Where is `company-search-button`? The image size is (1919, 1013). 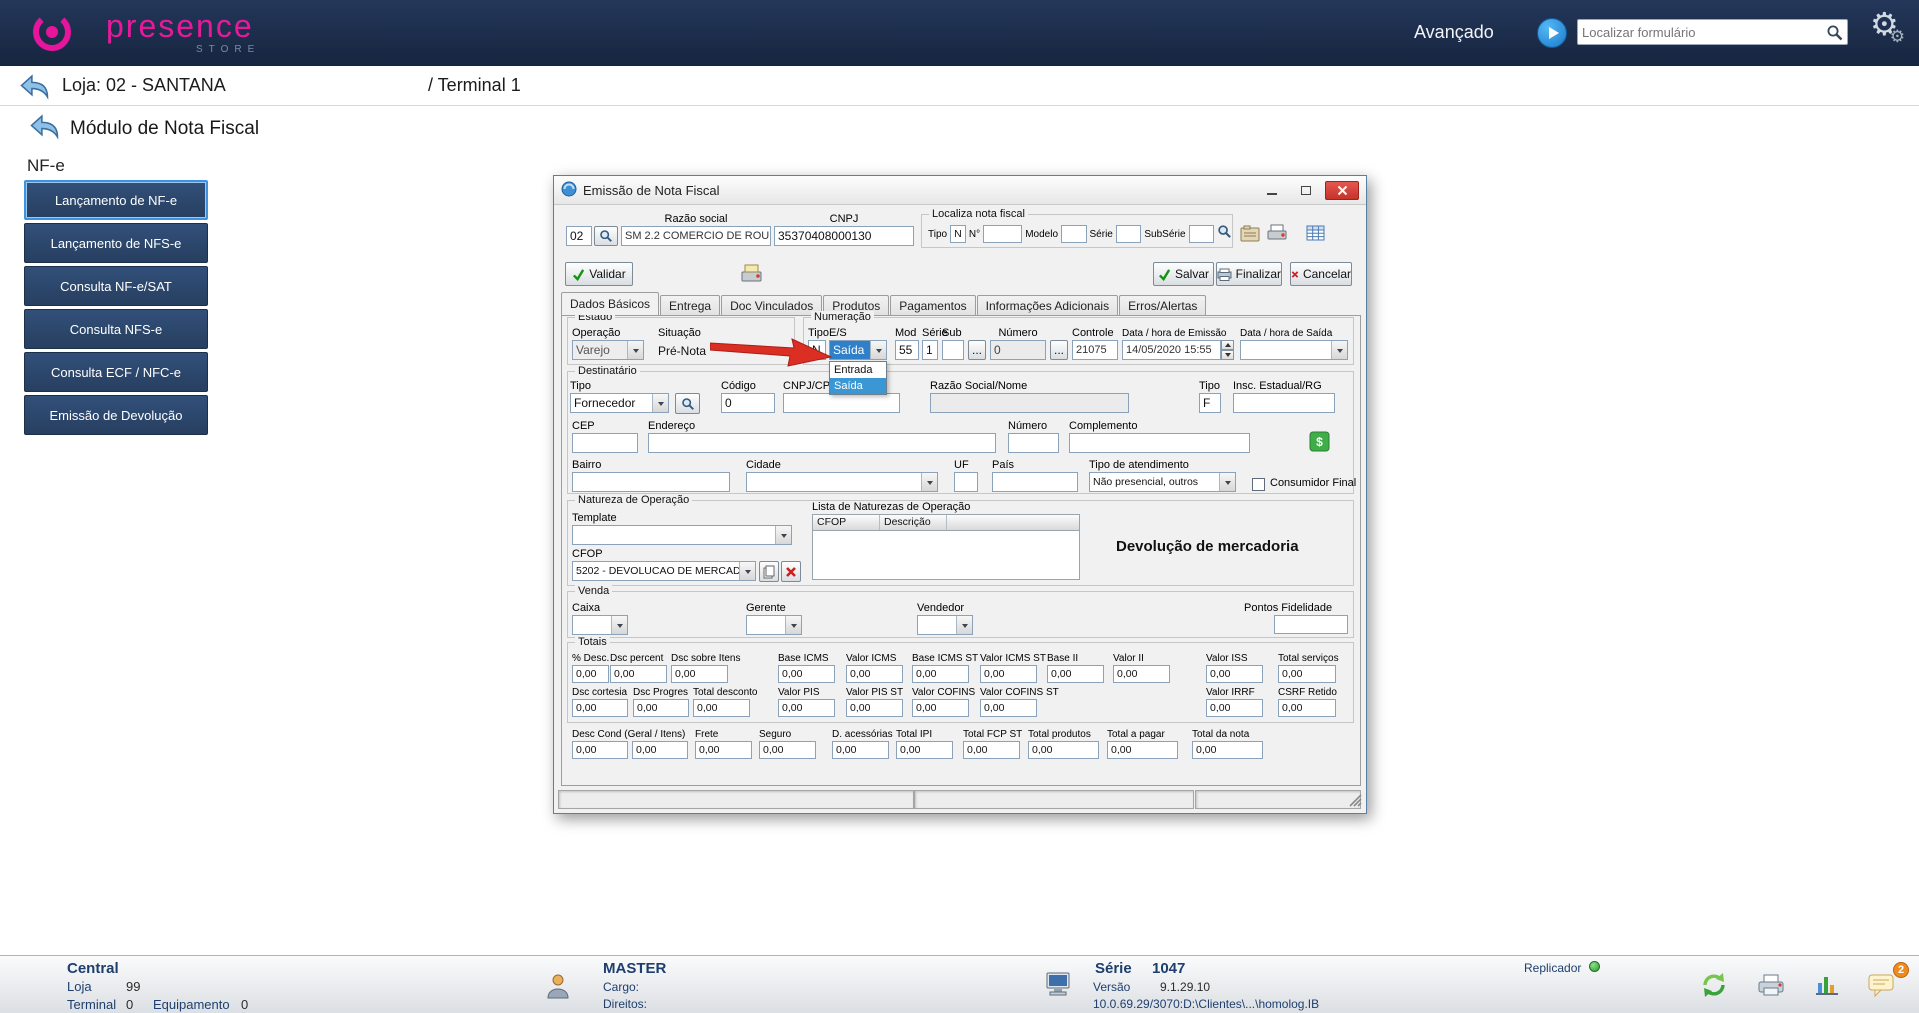 company-search-button is located at coordinates (606, 236).